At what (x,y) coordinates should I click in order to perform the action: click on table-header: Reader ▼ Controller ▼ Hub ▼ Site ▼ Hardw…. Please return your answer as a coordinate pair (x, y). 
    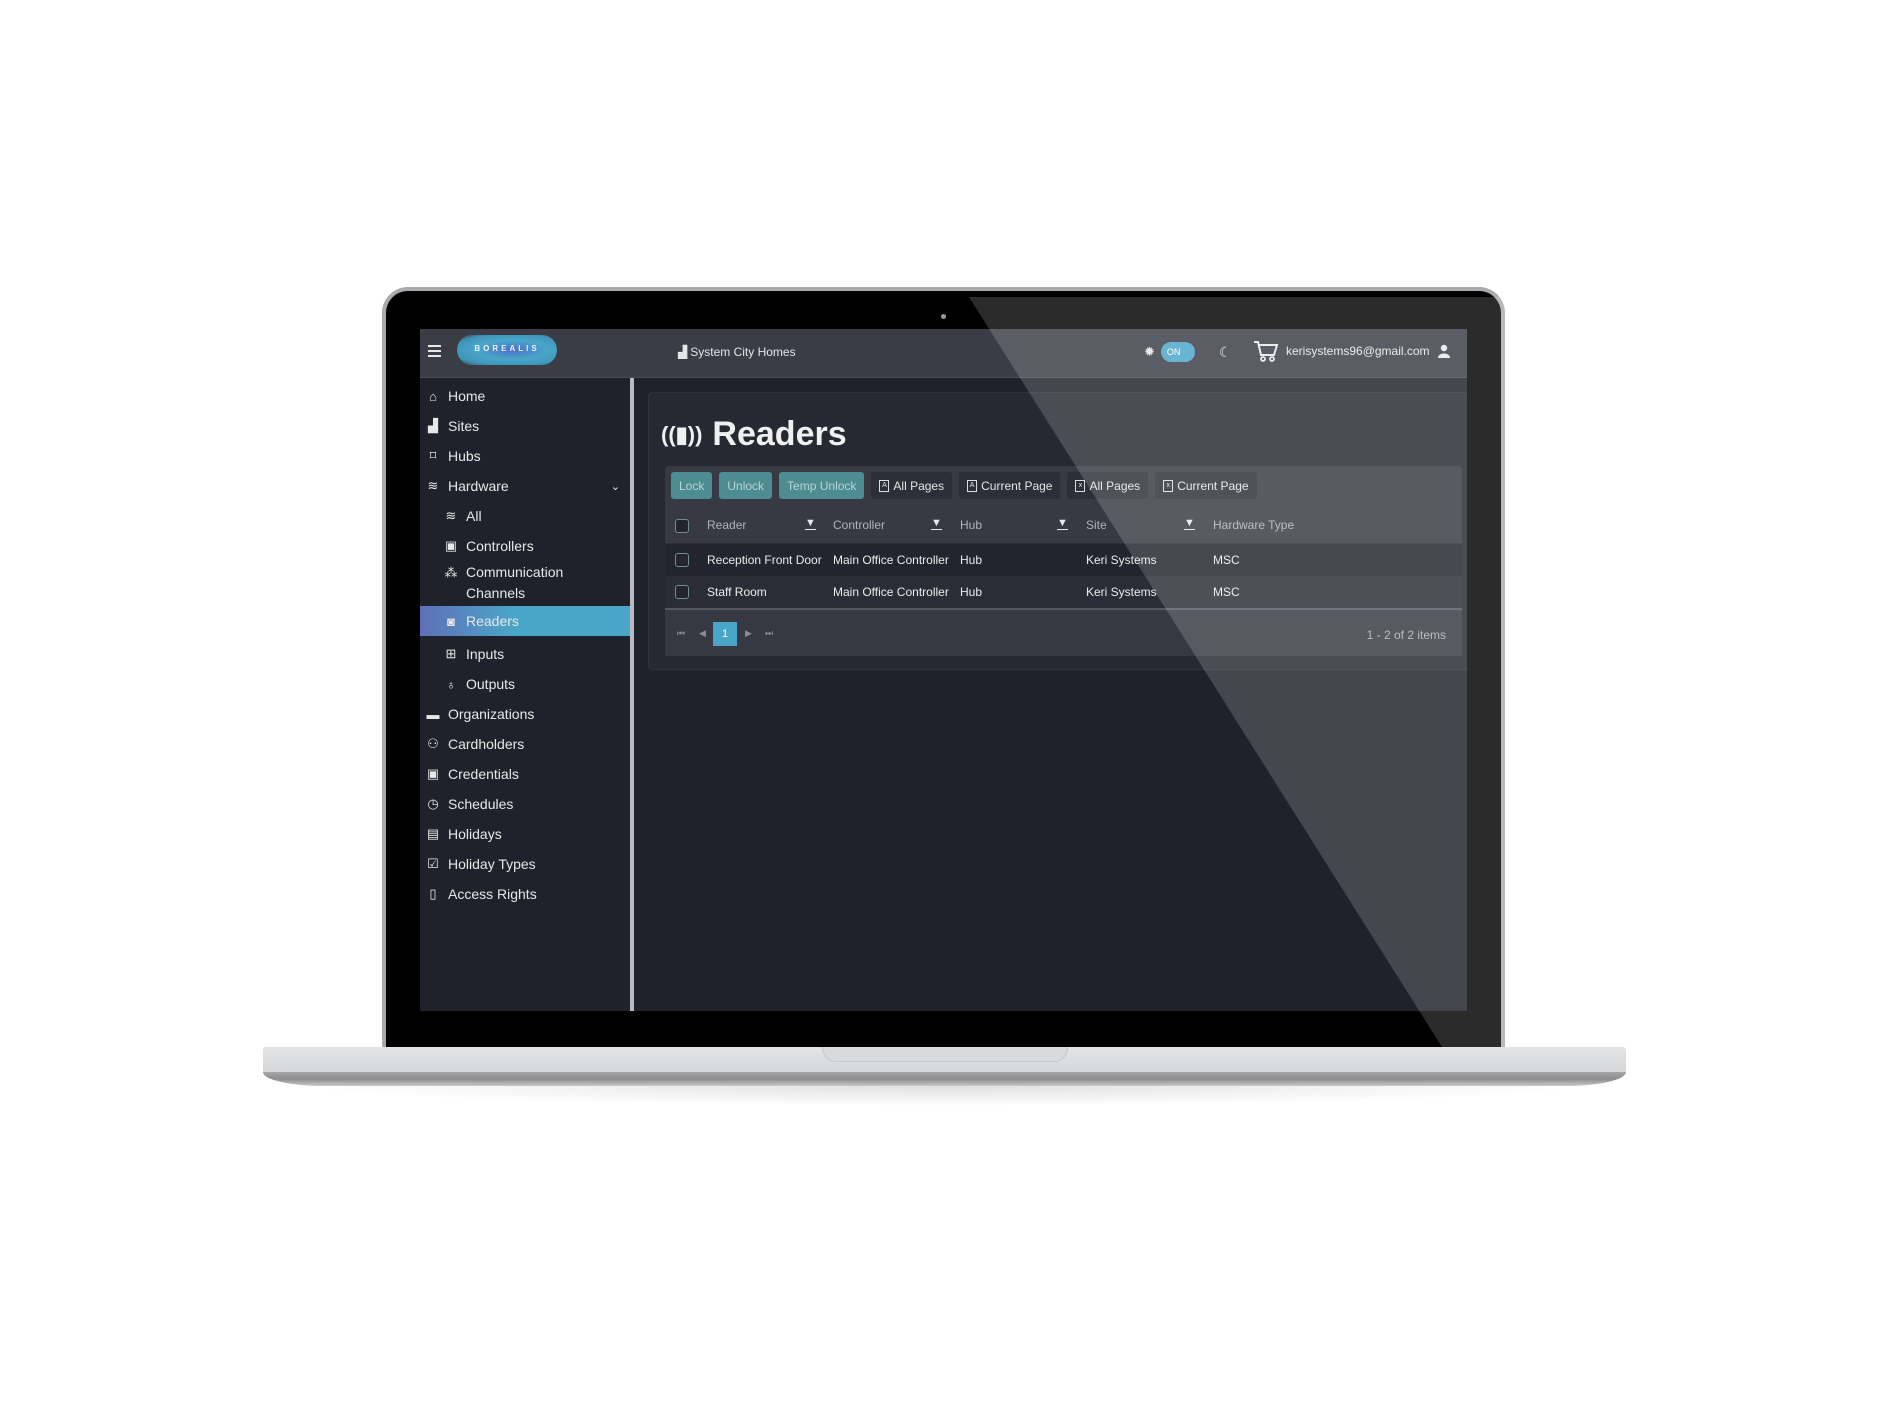
    Looking at the image, I should click on (1063, 526).